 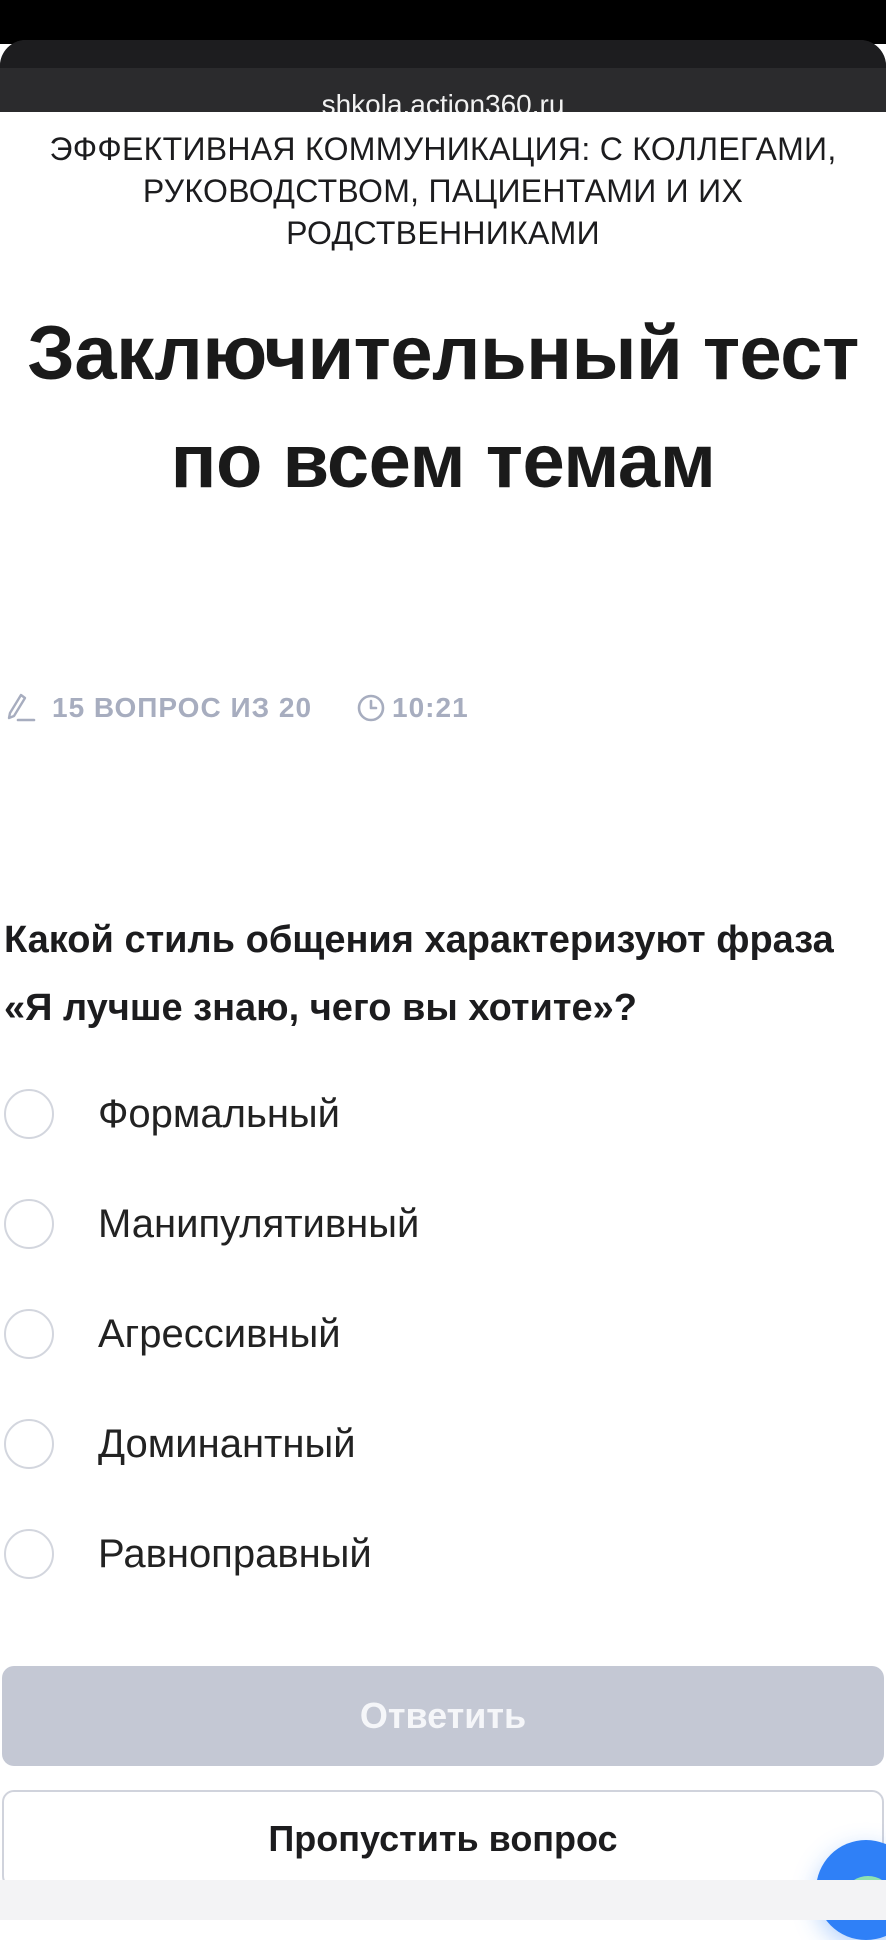 I want to click on answer-option: Равноправный, so click(x=350, y=1554).